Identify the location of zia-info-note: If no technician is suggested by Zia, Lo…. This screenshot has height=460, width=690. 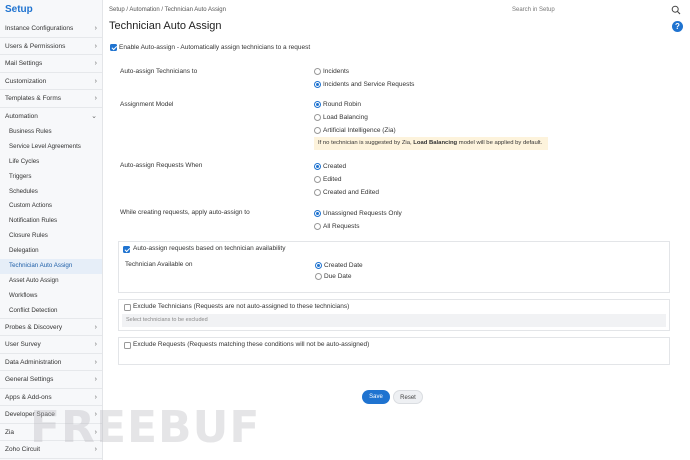
(431, 143).